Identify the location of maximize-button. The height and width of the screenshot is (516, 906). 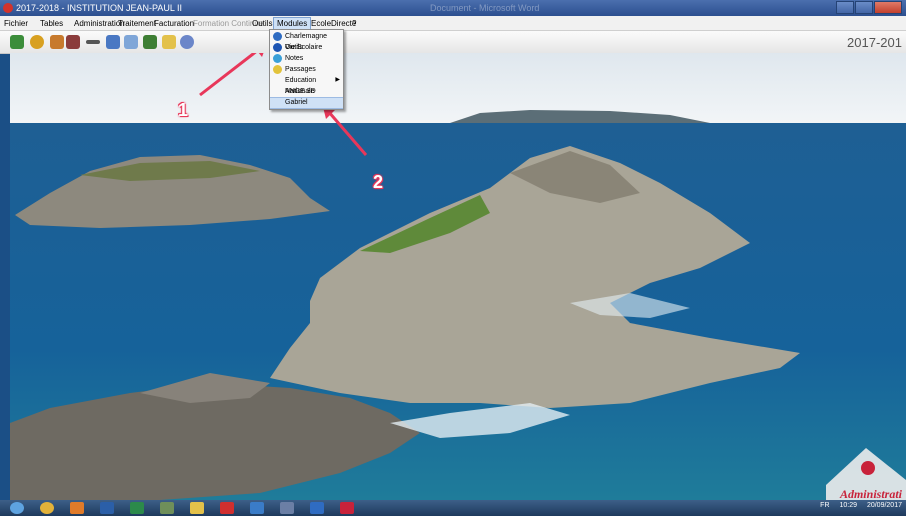
(864, 7).